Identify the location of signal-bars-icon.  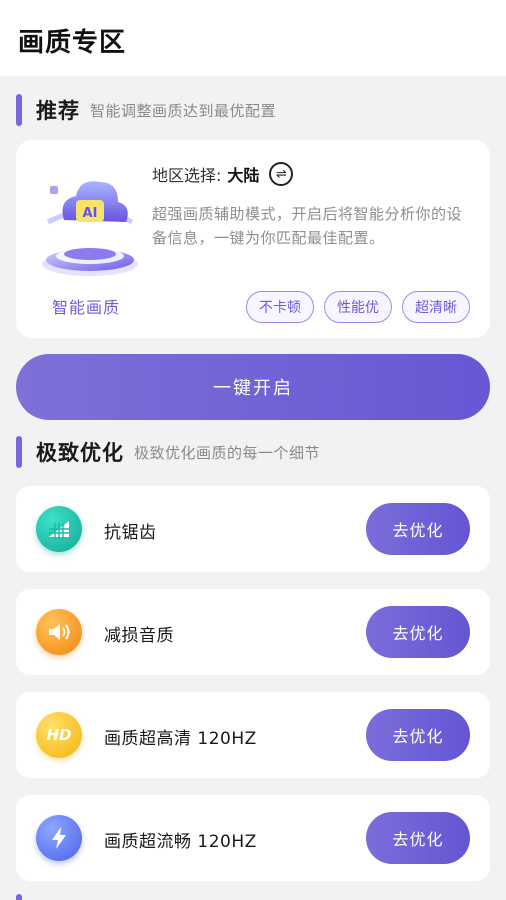
(59, 529).